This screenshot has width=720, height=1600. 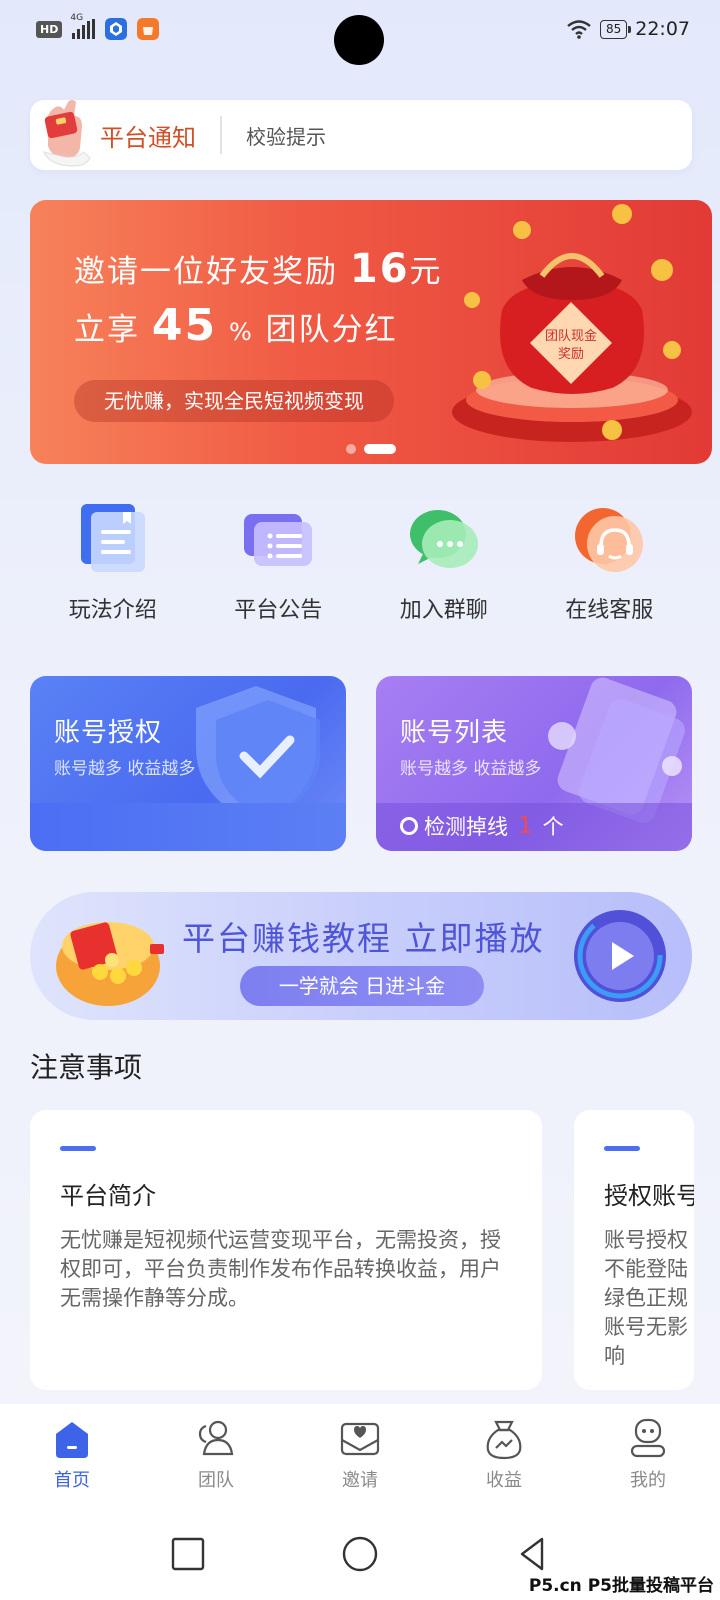 What do you see at coordinates (148, 137) in the screenshot?
I see `notice-title: 平台通知` at bounding box center [148, 137].